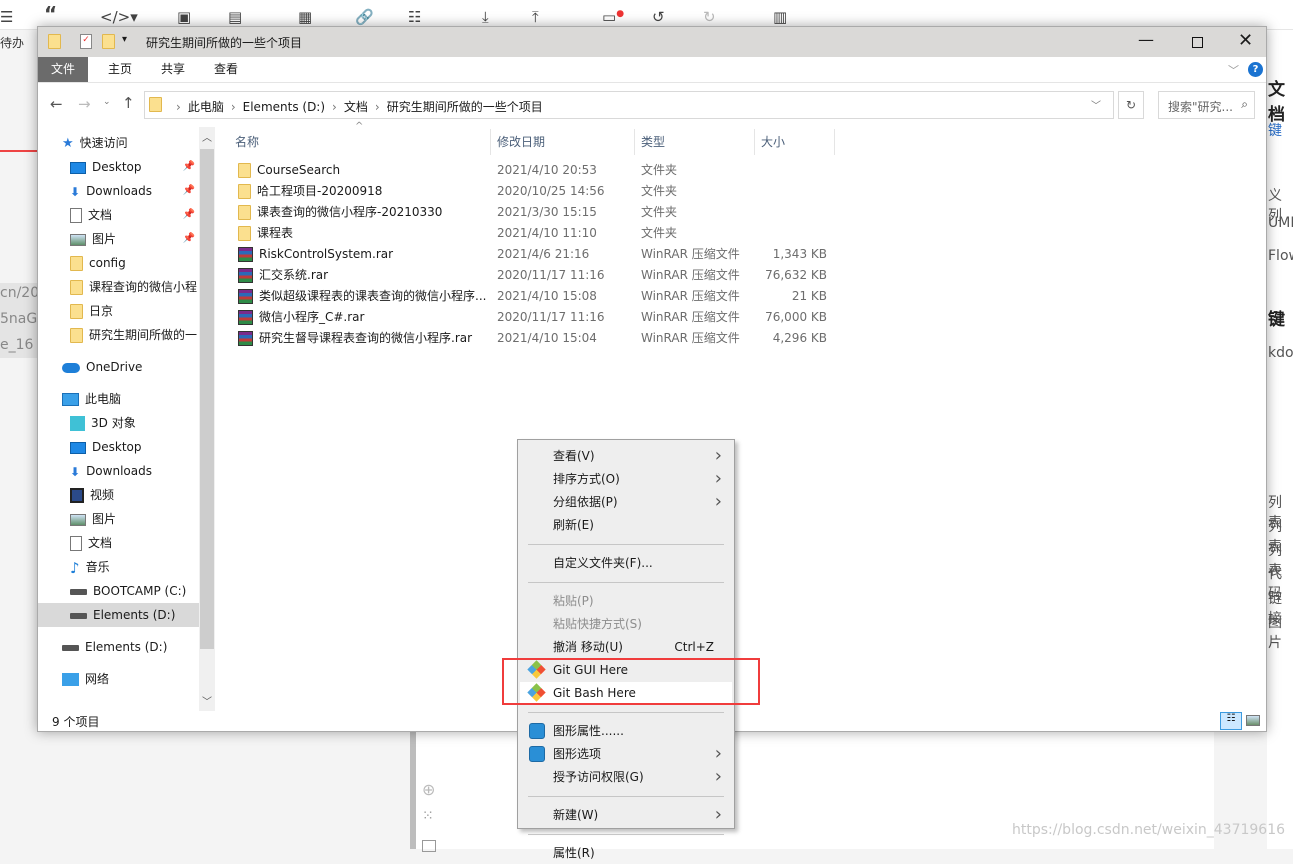  I want to click on nav-item: 网络, so click(118, 679).